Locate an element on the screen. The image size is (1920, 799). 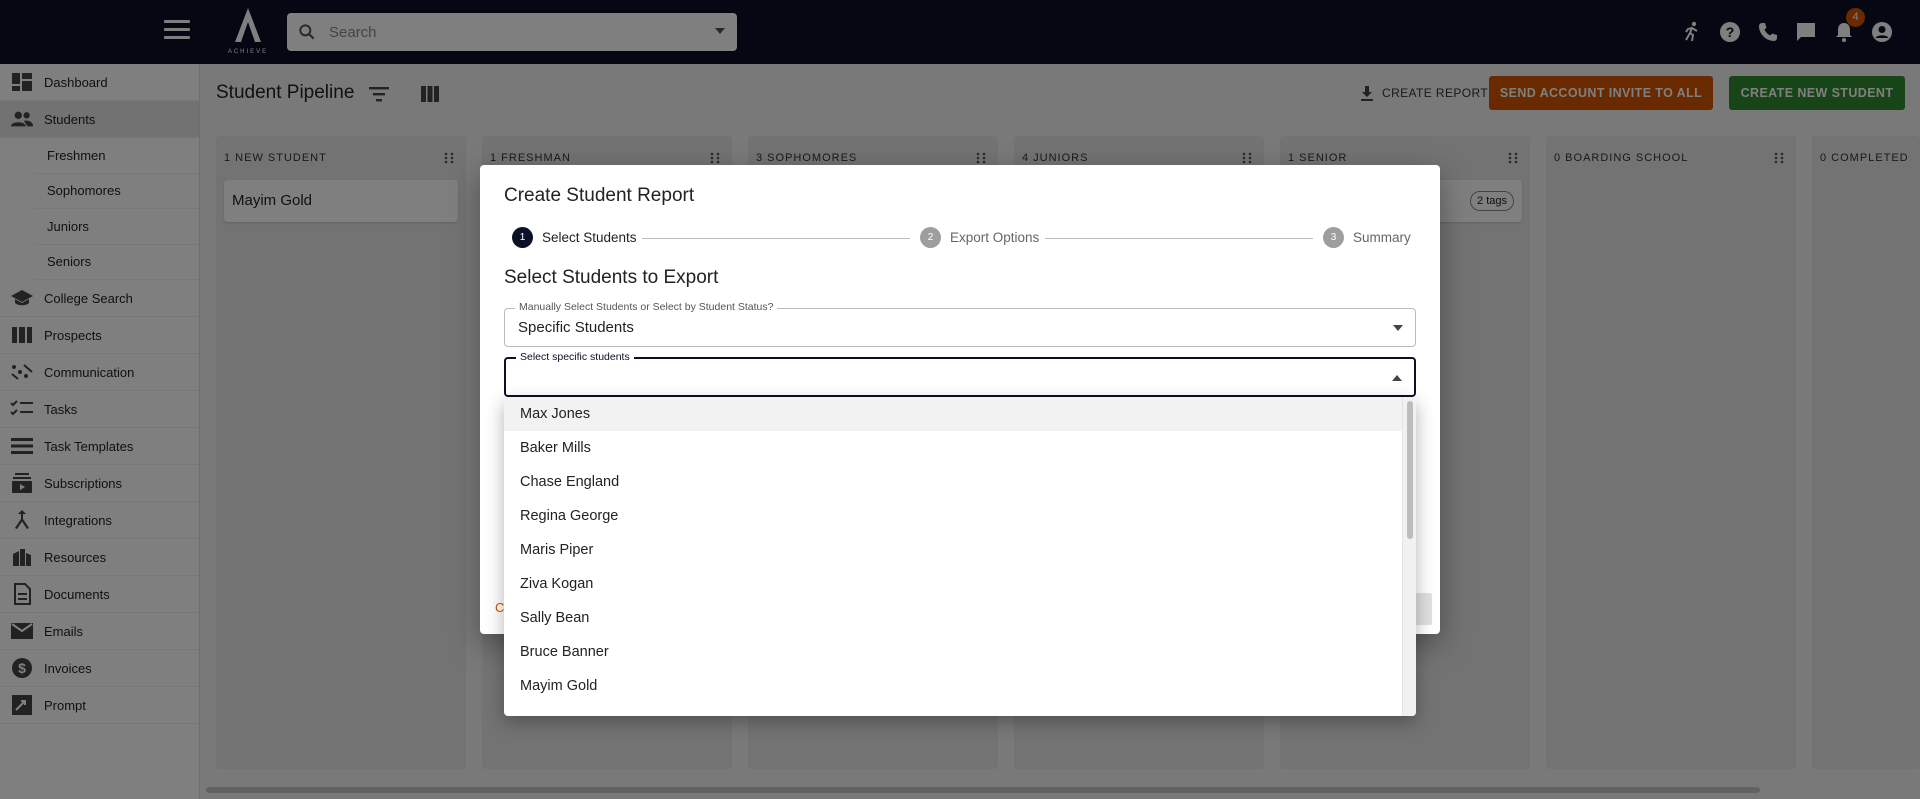
students-search-input is located at coordinates (938, 378).